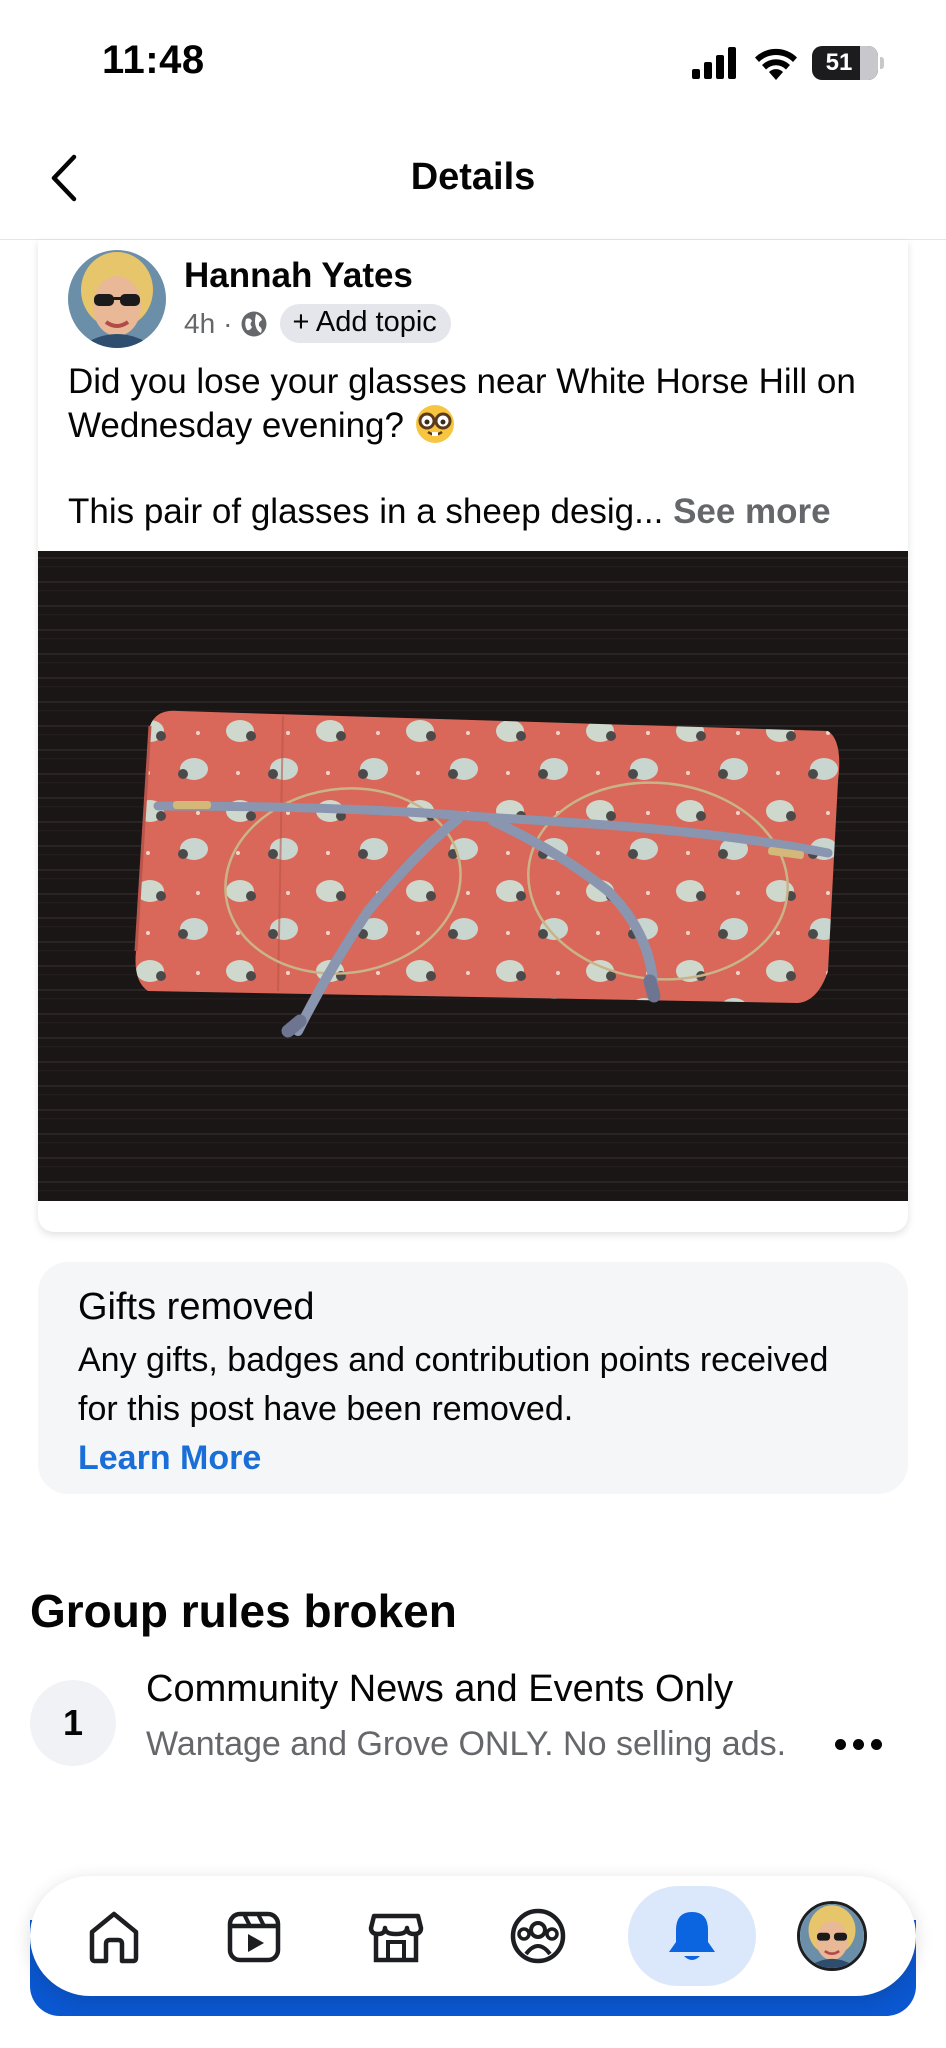 The image size is (946, 2048). I want to click on learn-more-link: Learn More, so click(473, 1458).